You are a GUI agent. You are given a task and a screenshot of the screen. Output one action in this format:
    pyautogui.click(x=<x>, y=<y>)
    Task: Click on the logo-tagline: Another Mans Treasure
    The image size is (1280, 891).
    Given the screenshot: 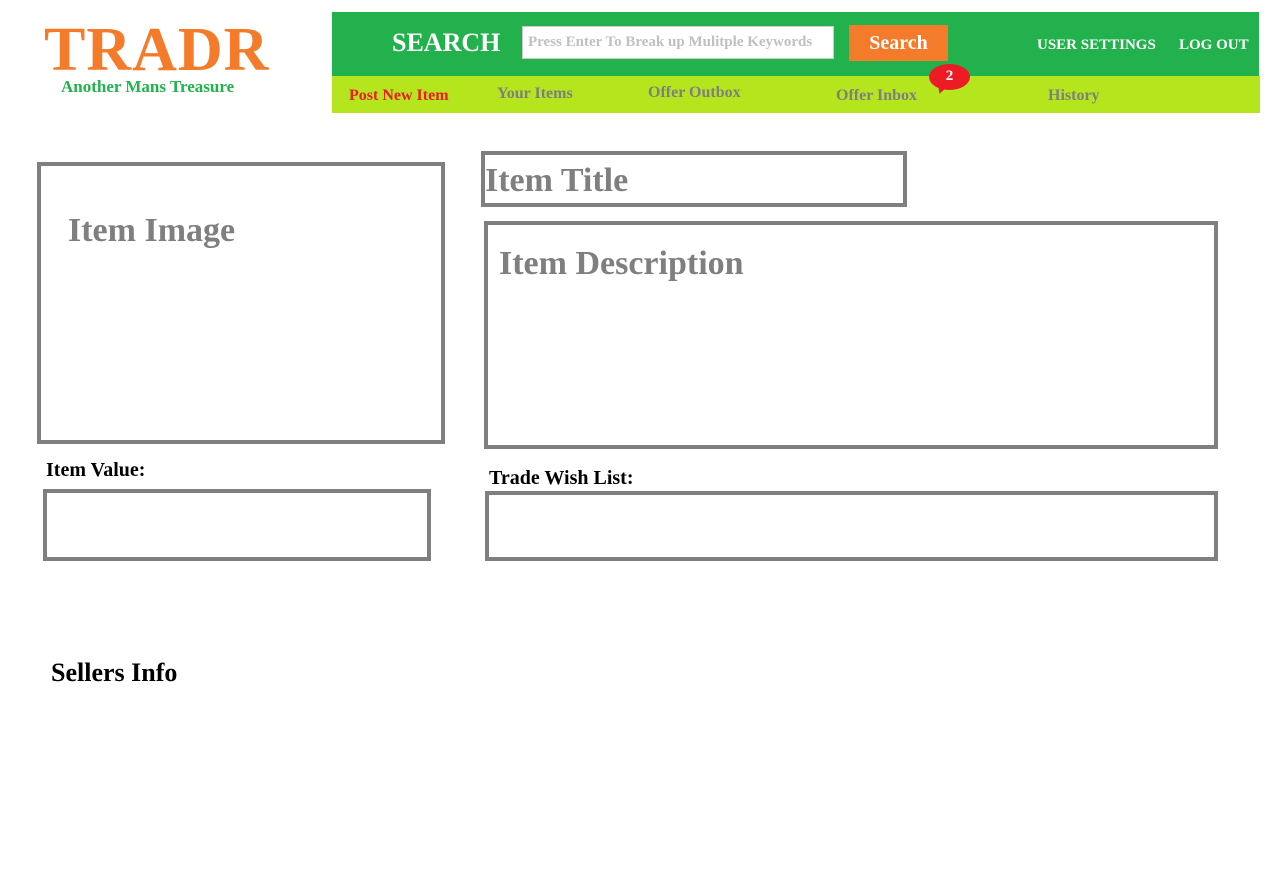 What is the action you would take?
    pyautogui.click(x=148, y=86)
    